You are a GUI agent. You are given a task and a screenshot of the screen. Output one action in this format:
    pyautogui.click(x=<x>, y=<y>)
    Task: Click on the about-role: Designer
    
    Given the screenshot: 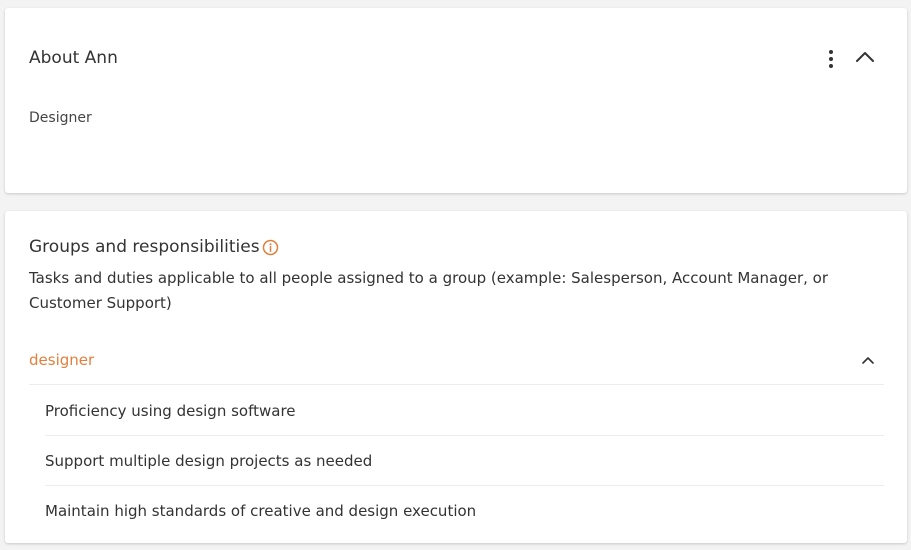 What is the action you would take?
    pyautogui.click(x=60, y=118)
    